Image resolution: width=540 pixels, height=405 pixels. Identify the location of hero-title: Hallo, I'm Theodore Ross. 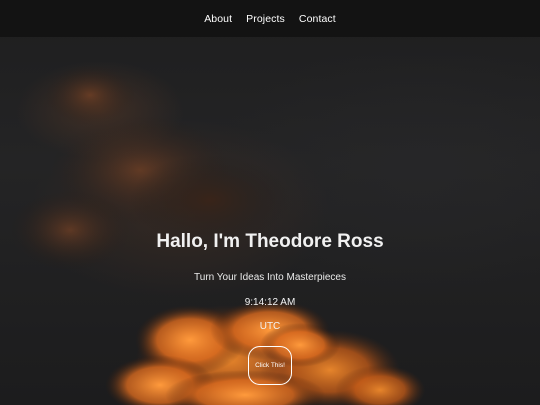
(270, 241).